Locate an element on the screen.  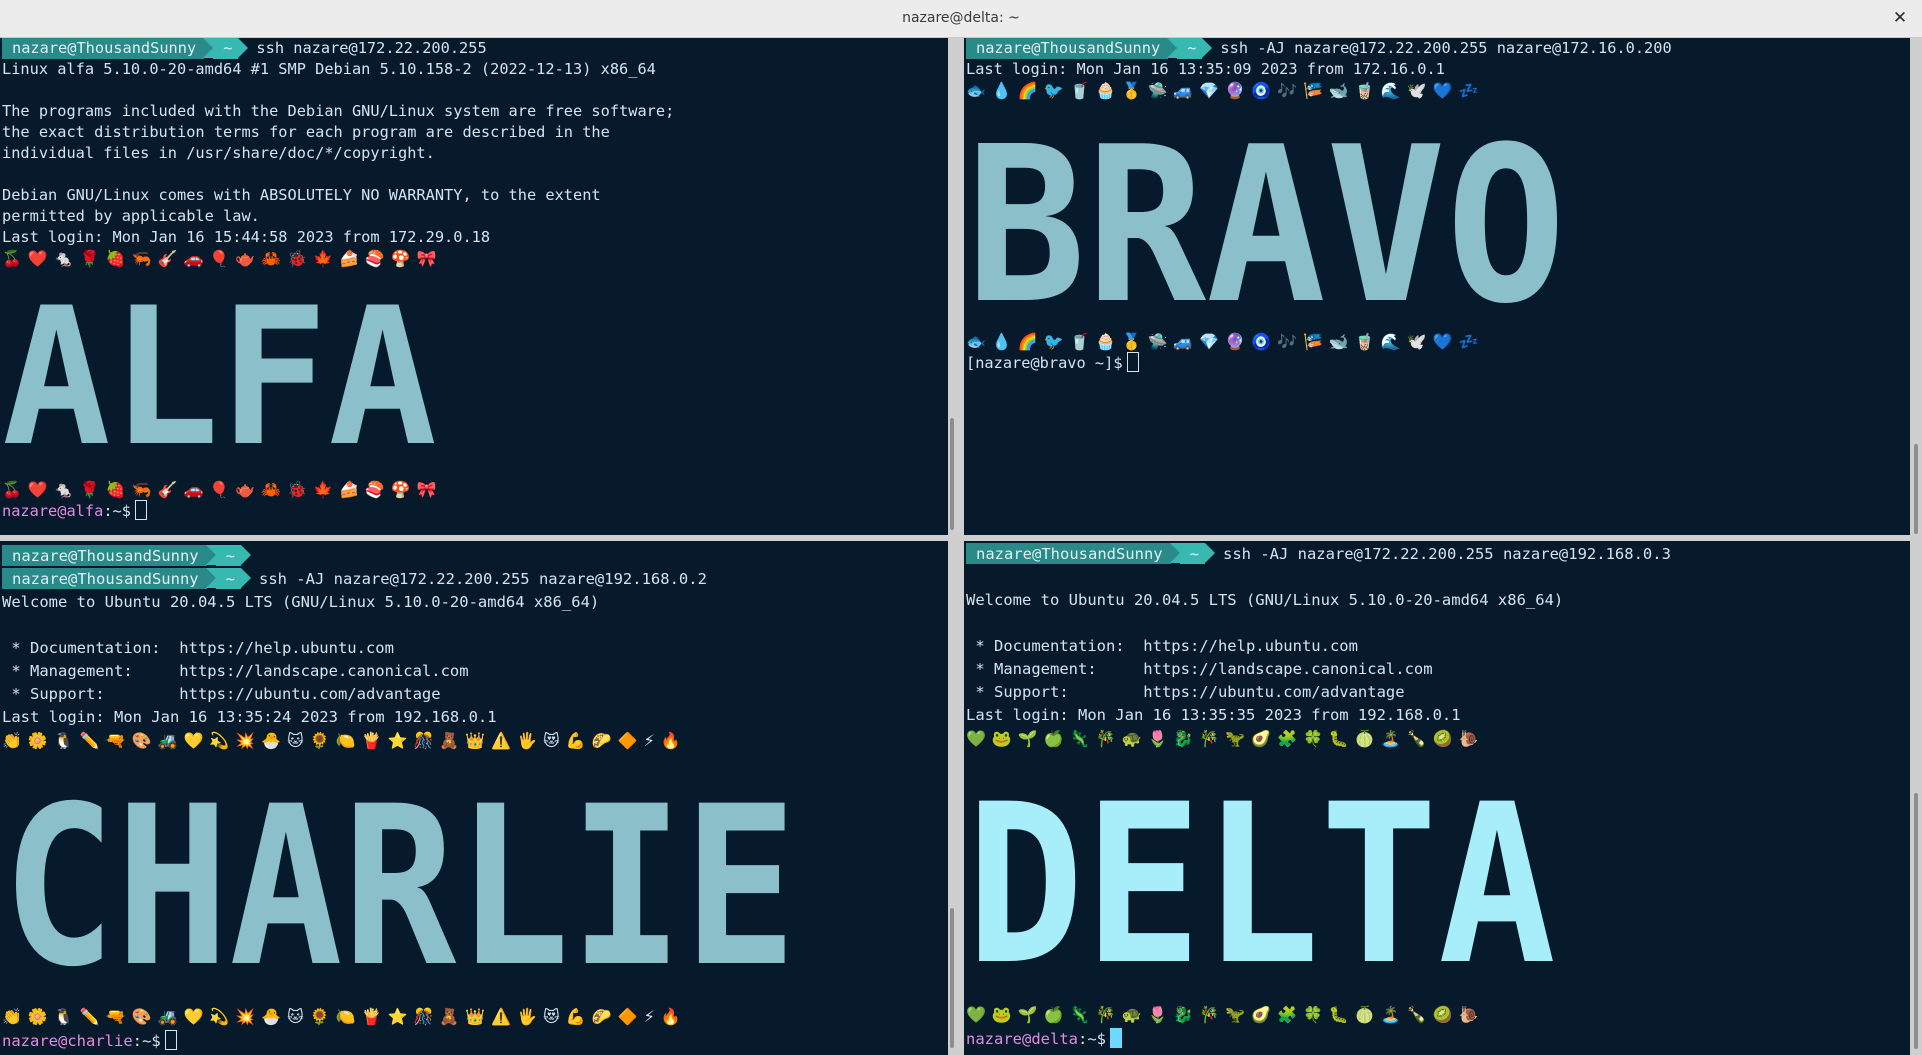
banner-art: DELTA is located at coordinates (1261, 885).